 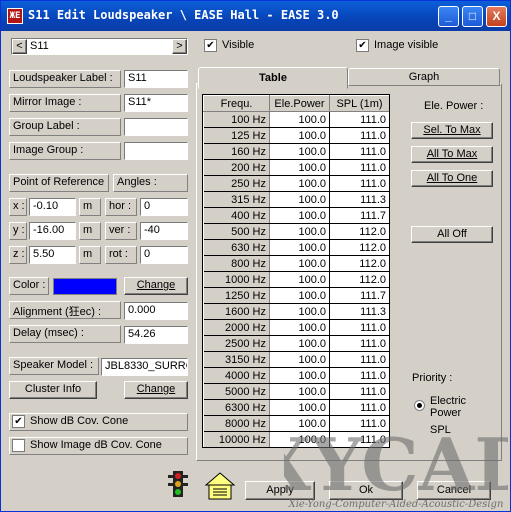 I want to click on table-row: 6300 Hz 100.0 111.0, so click(x=296, y=407).